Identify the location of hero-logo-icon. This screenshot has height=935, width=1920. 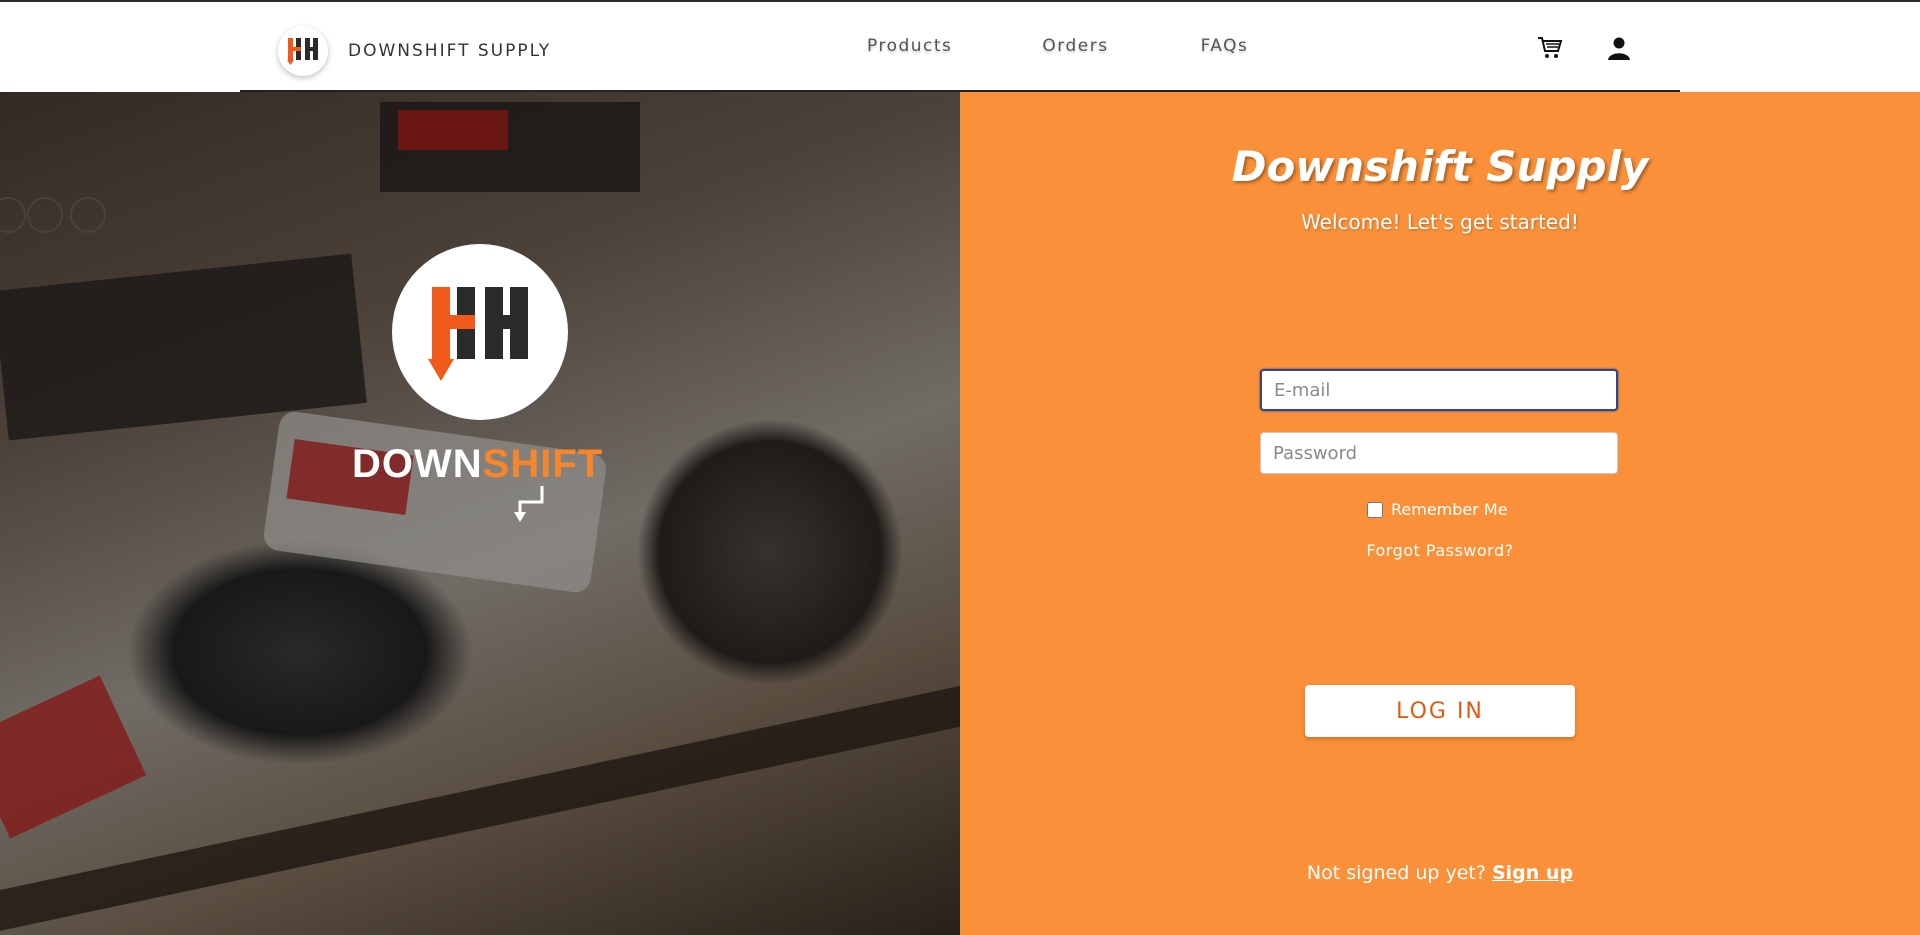
(480, 332).